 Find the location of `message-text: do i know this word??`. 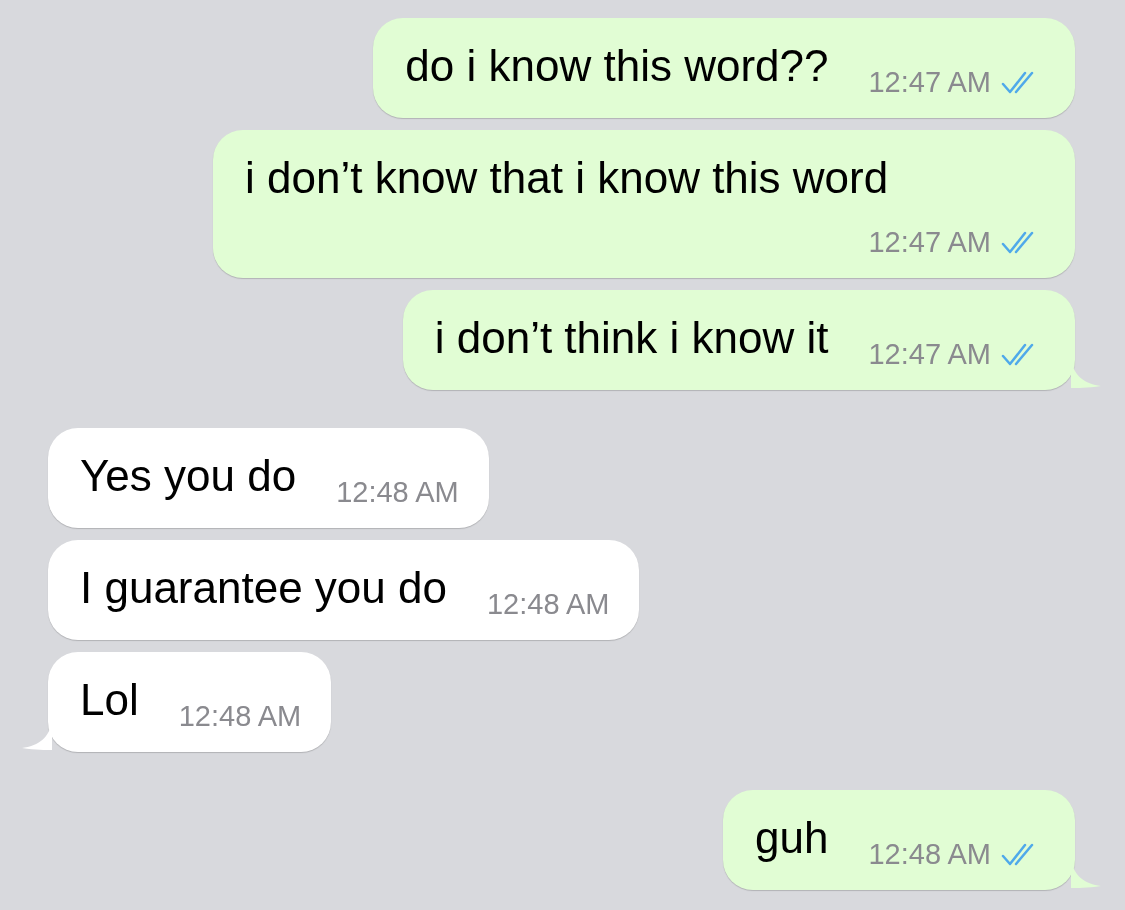

message-text: do i know this word?? is located at coordinates (617, 66).